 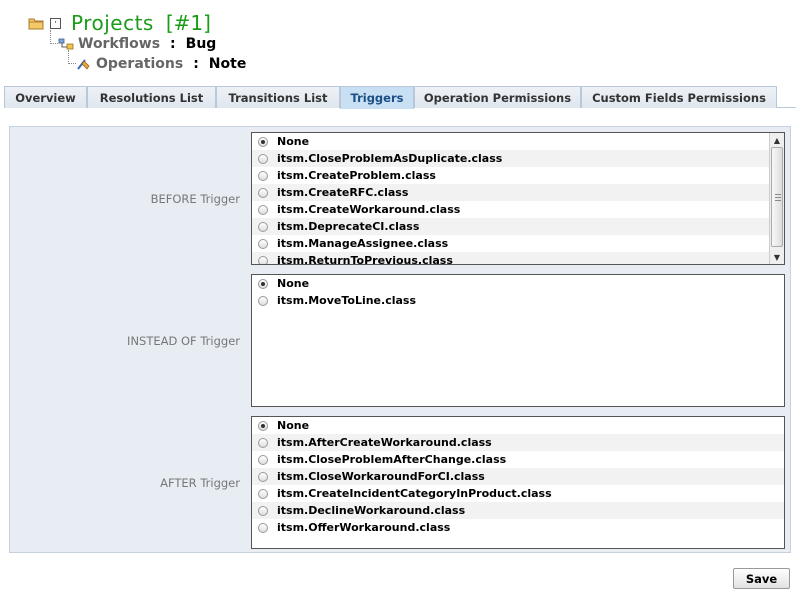 What do you see at coordinates (510, 192) in the screenshot?
I see `list-item: itsm.CreateRFC.class` at bounding box center [510, 192].